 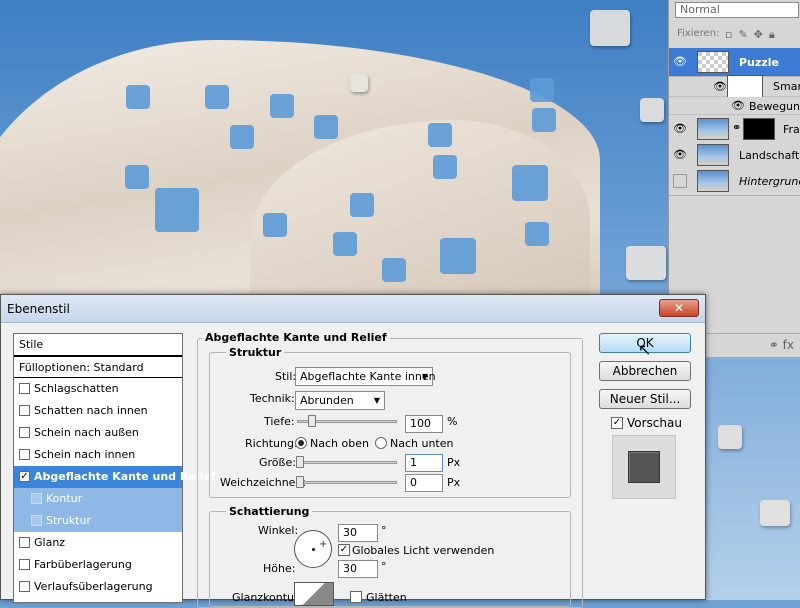 I want to click on select-value: Abrunden, so click(x=327, y=400).